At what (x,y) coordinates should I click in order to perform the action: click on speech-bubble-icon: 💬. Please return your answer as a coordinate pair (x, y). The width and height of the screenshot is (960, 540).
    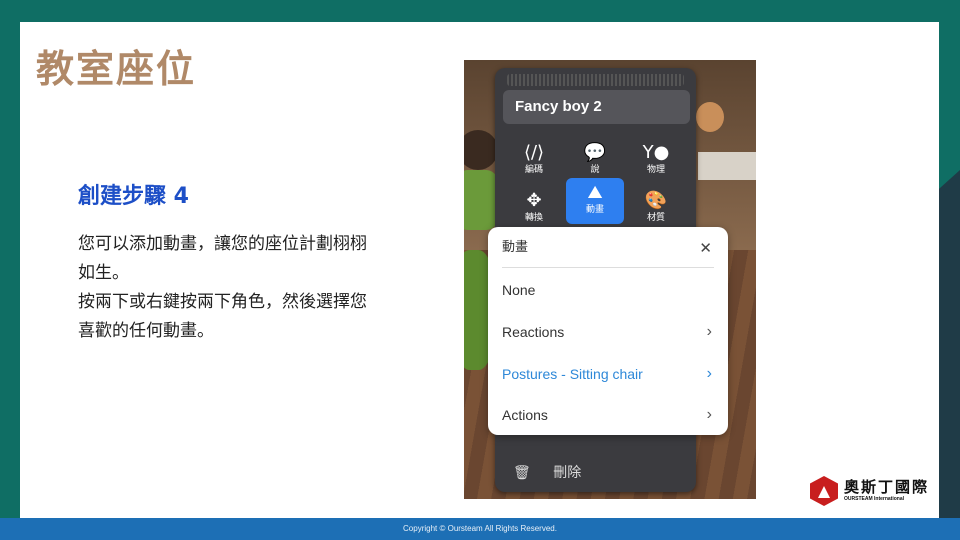
    Looking at the image, I should click on (595, 152).